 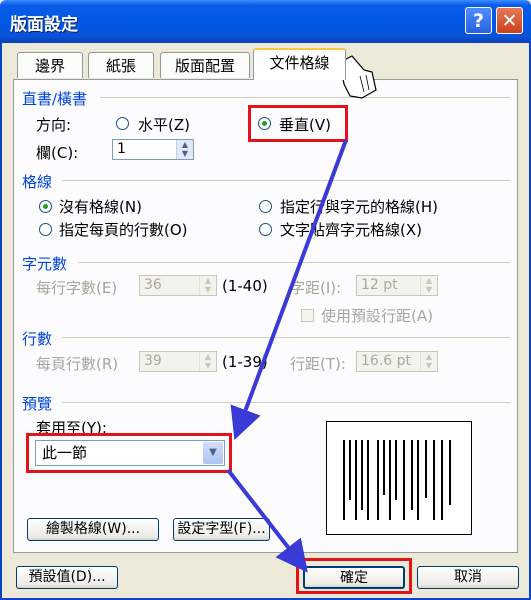 What do you see at coordinates (45, 264) in the screenshot?
I see `chars-group-title: 字元數` at bounding box center [45, 264].